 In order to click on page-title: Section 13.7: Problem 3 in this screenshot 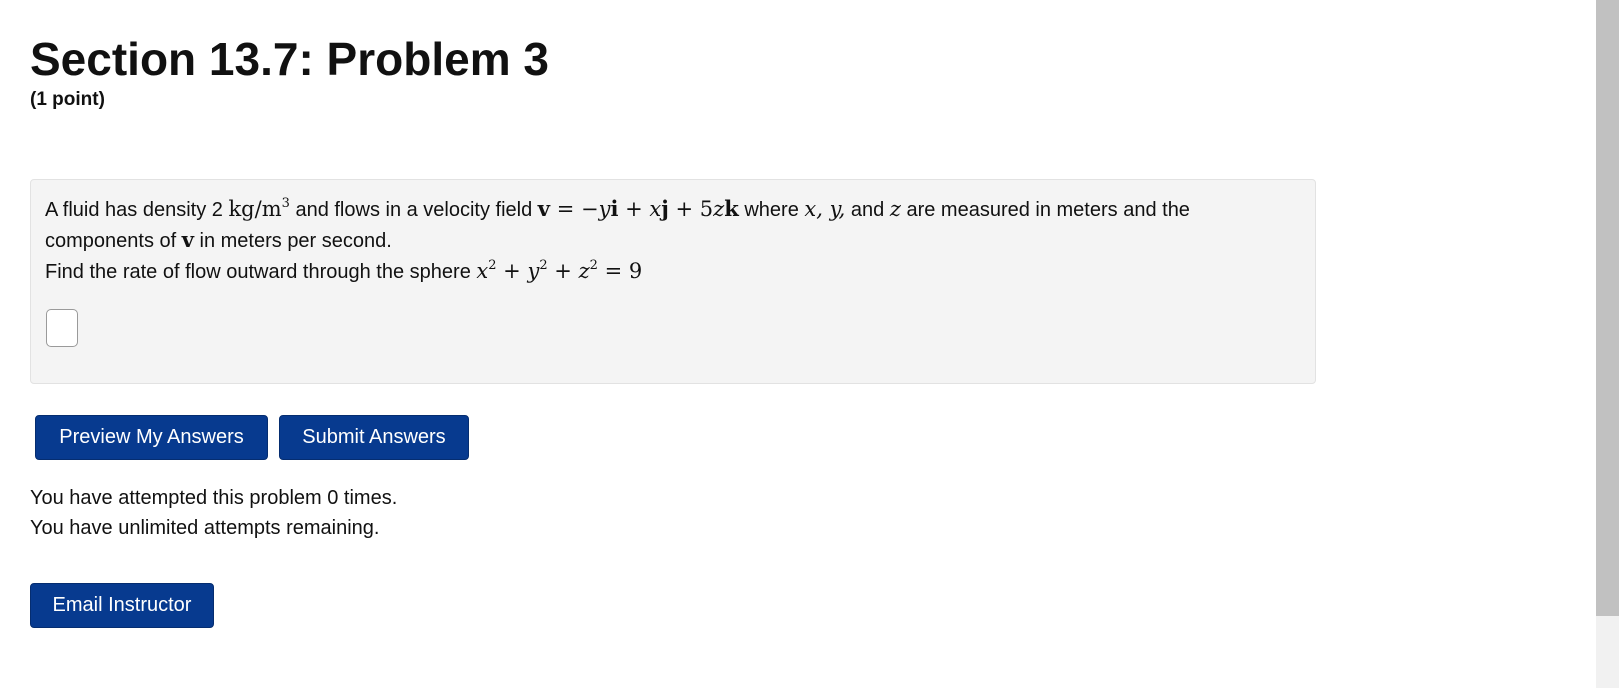, I will do `click(289, 59)`.